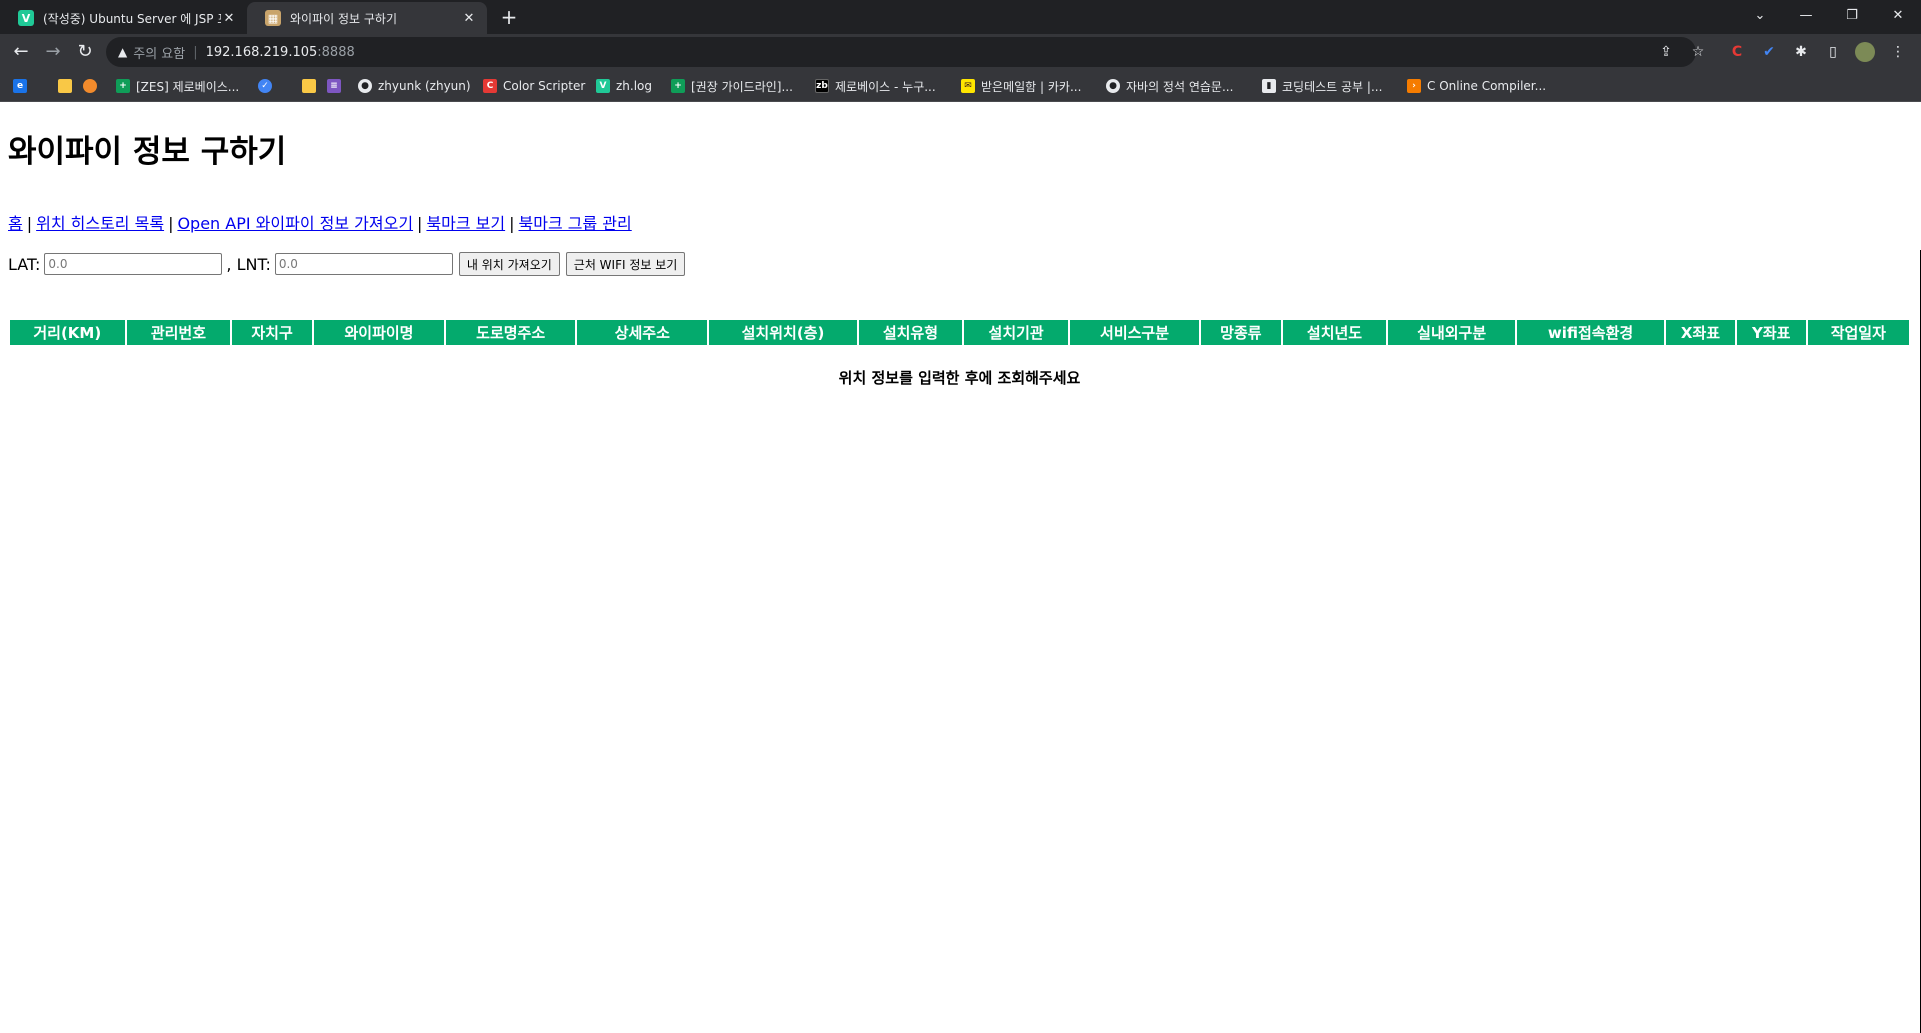 The image size is (1921, 1033). I want to click on tab-title: 와이파이 정보 구하기, so click(343, 18).